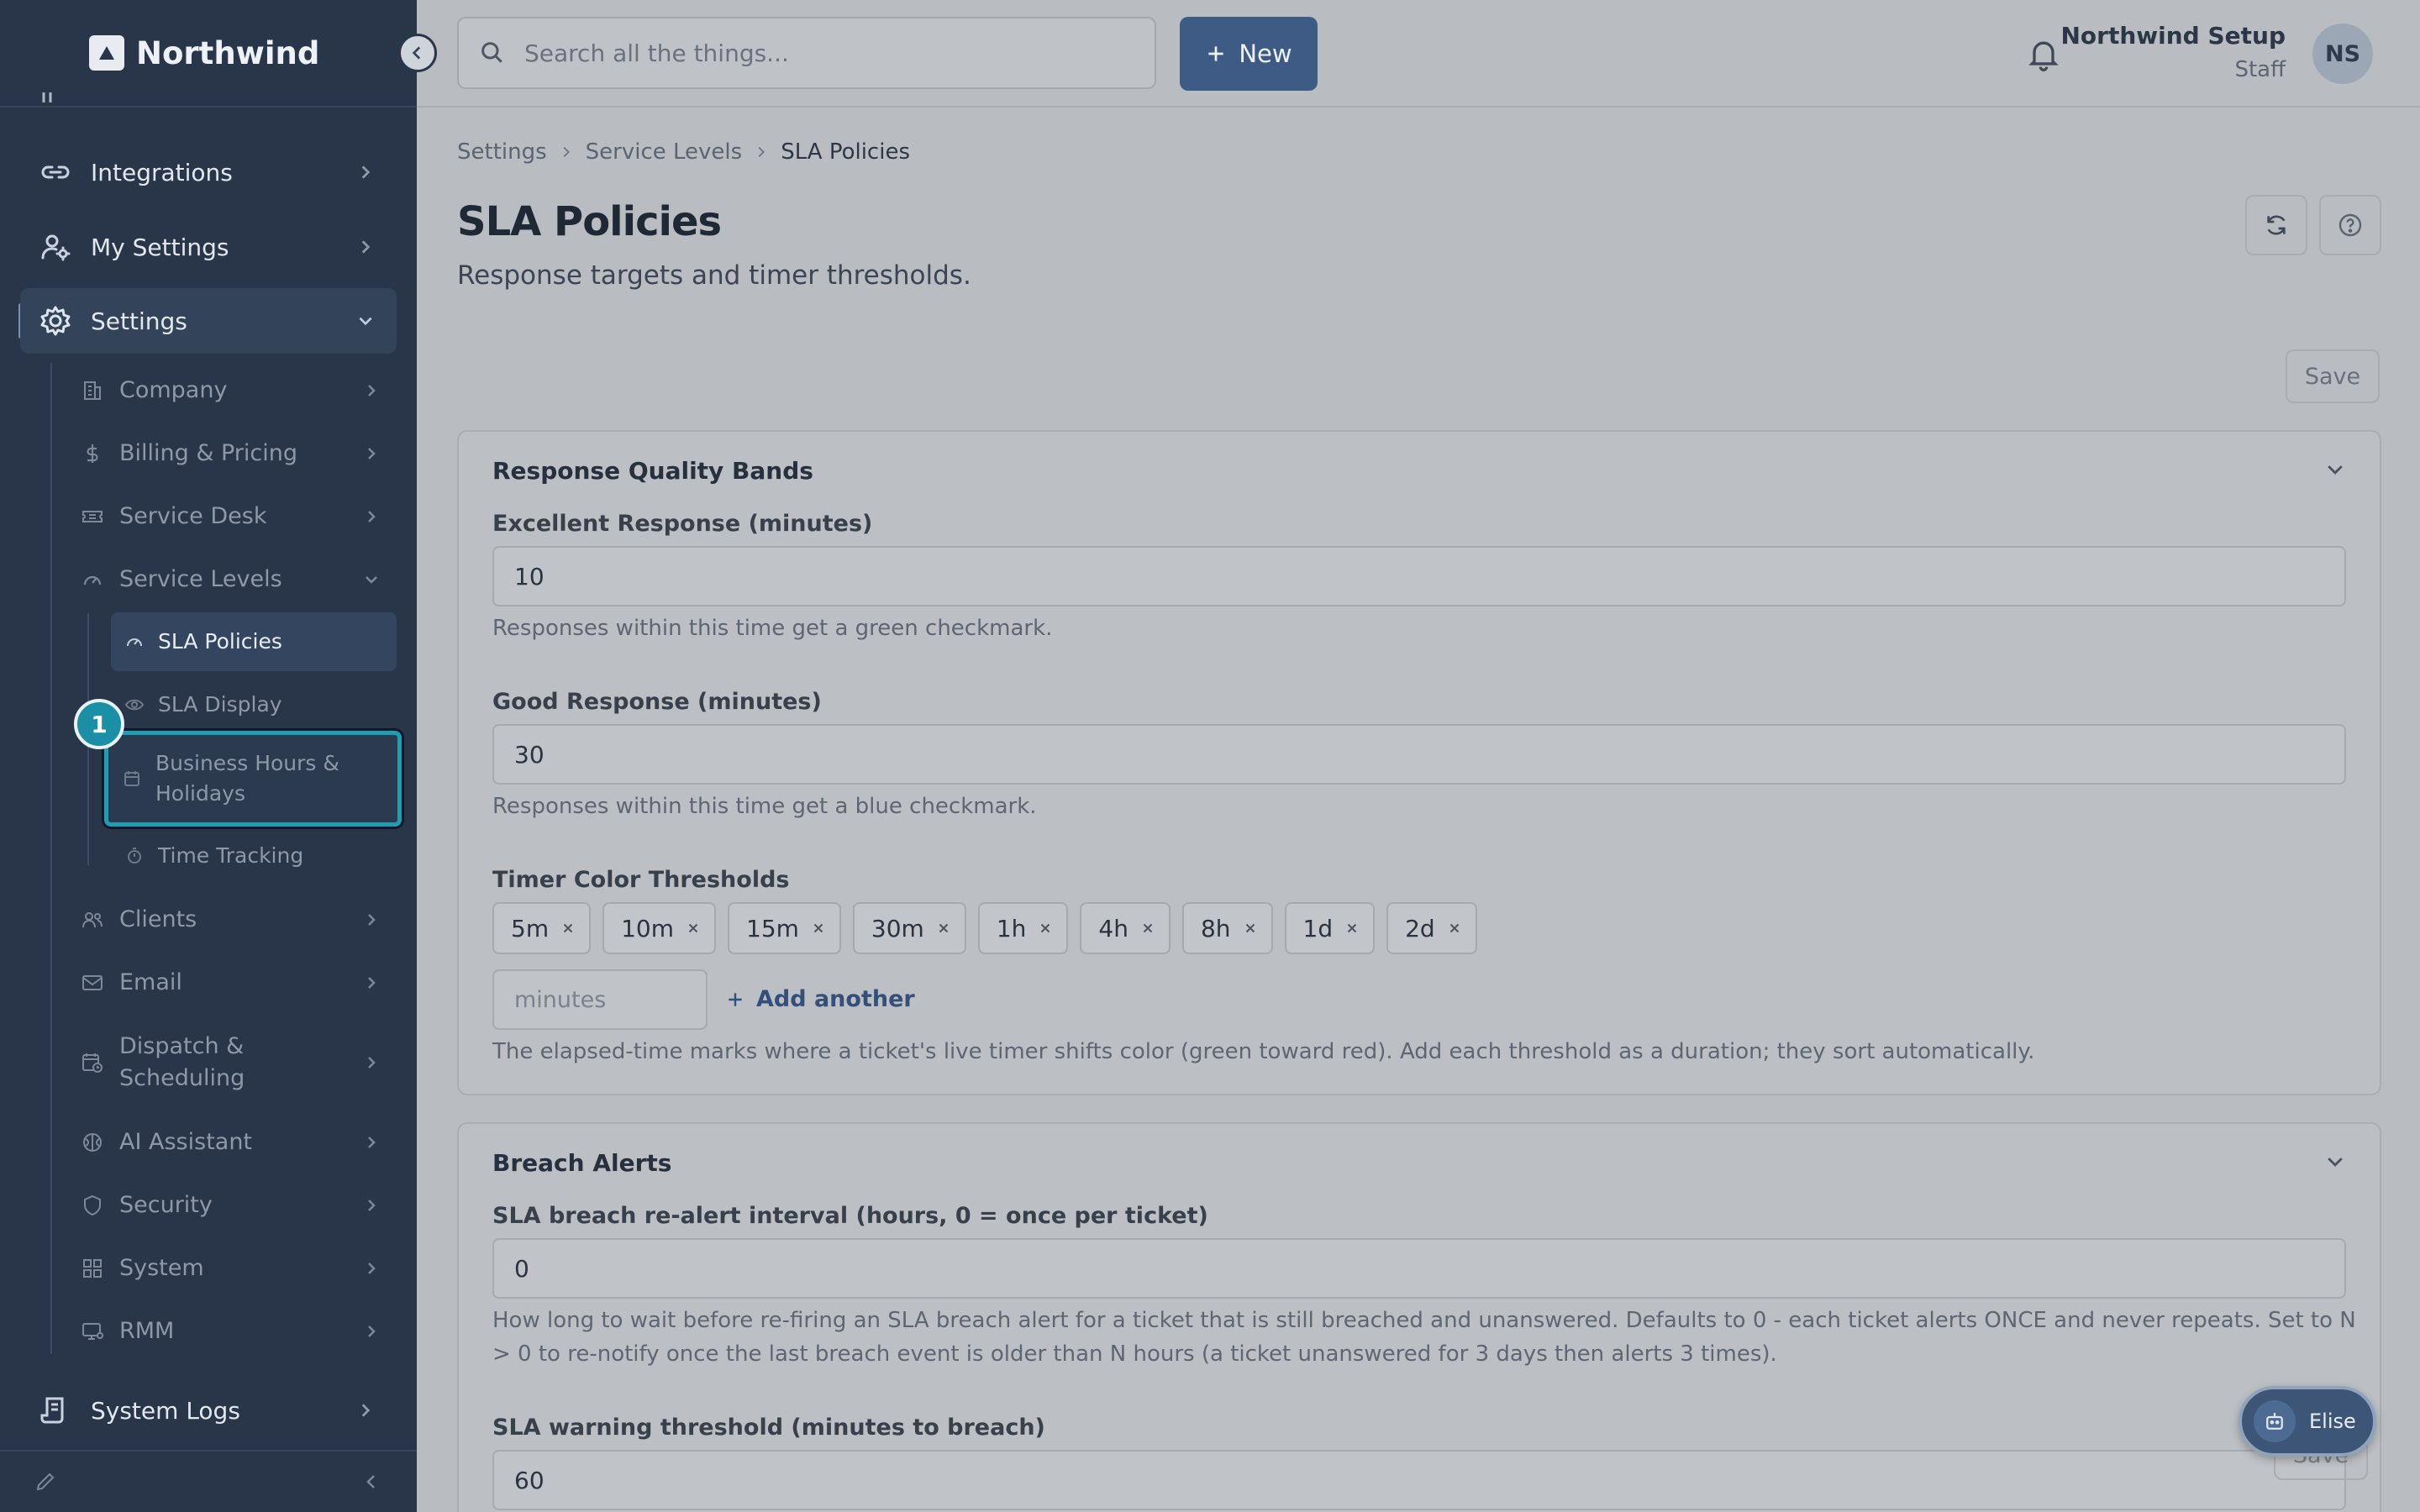  What do you see at coordinates (1418, 54) in the screenshot?
I see `topbar: New Northwind Setup Staff NS` at bounding box center [1418, 54].